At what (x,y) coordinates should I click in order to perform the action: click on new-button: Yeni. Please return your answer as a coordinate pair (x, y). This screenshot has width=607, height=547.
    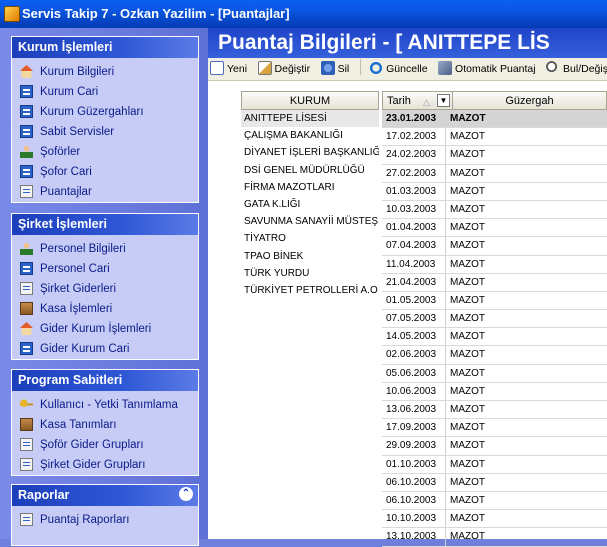
    Looking at the image, I should click on (229, 69).